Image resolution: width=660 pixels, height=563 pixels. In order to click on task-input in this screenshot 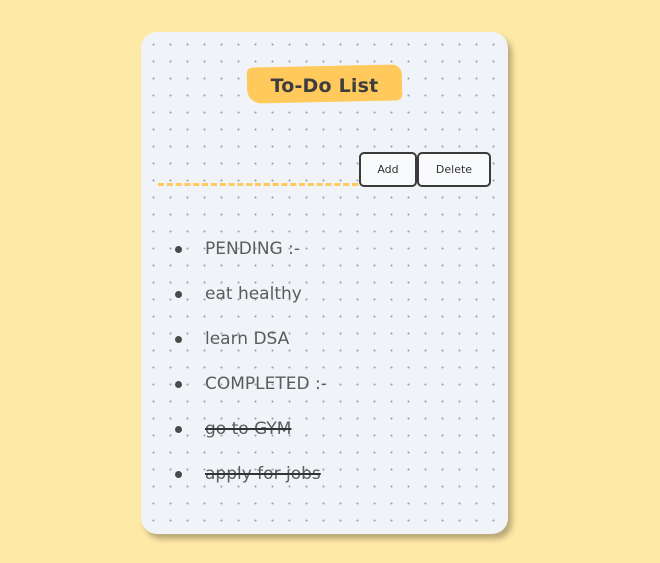, I will do `click(258, 168)`.